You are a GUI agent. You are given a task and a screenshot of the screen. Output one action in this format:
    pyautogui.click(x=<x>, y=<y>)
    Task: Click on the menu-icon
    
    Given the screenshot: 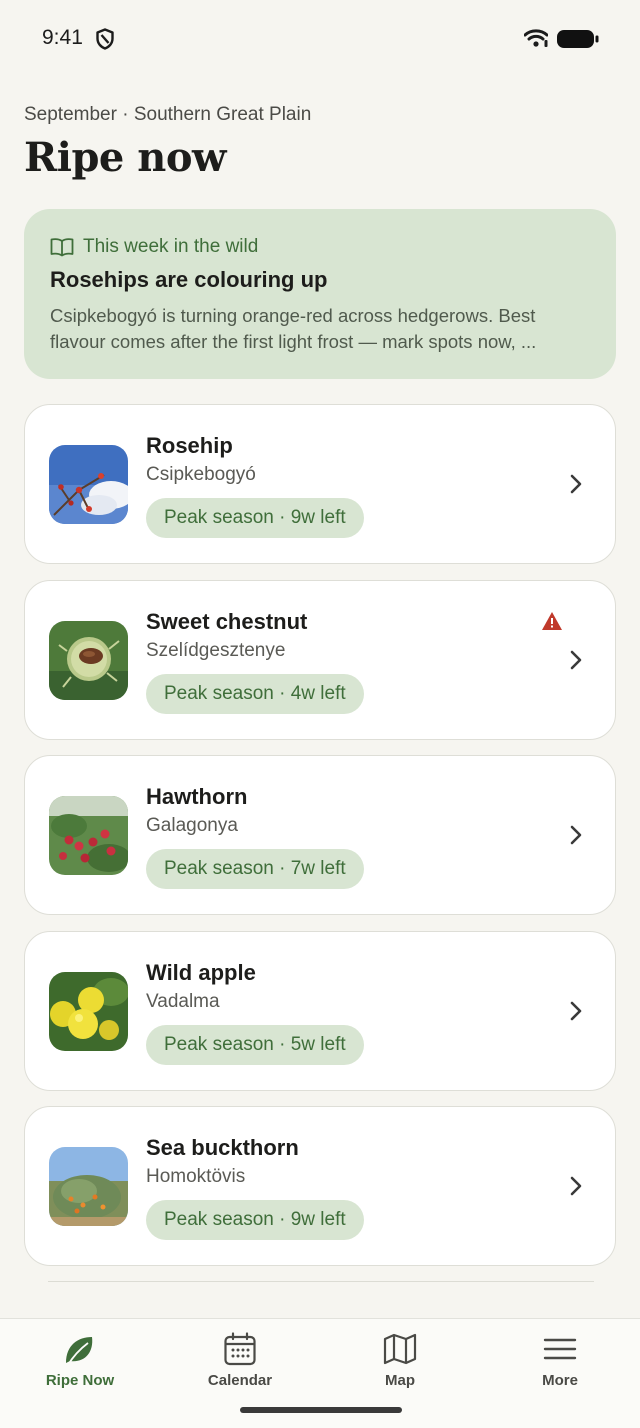 What is the action you would take?
    pyautogui.click(x=560, y=1349)
    